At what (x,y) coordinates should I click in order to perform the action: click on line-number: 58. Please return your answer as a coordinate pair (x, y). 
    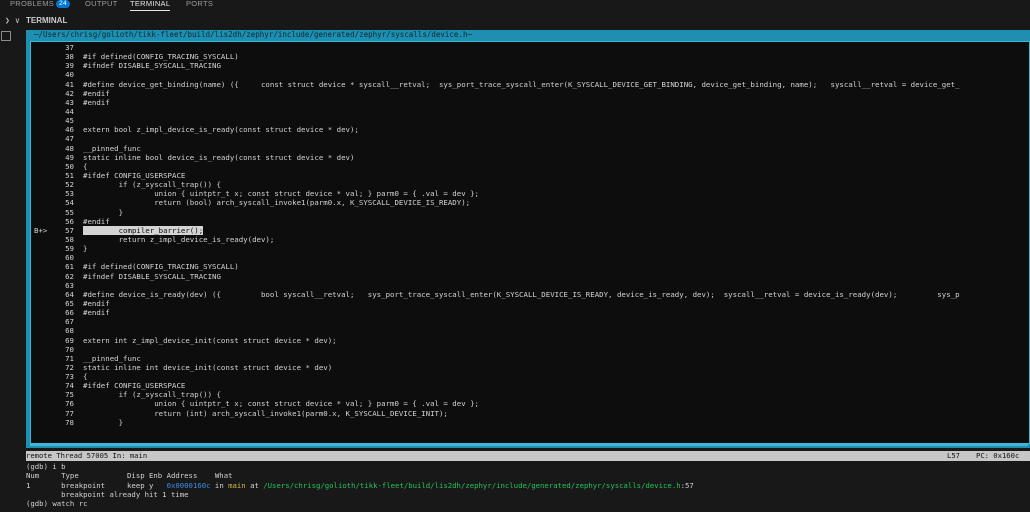
    Looking at the image, I should click on (69, 239).